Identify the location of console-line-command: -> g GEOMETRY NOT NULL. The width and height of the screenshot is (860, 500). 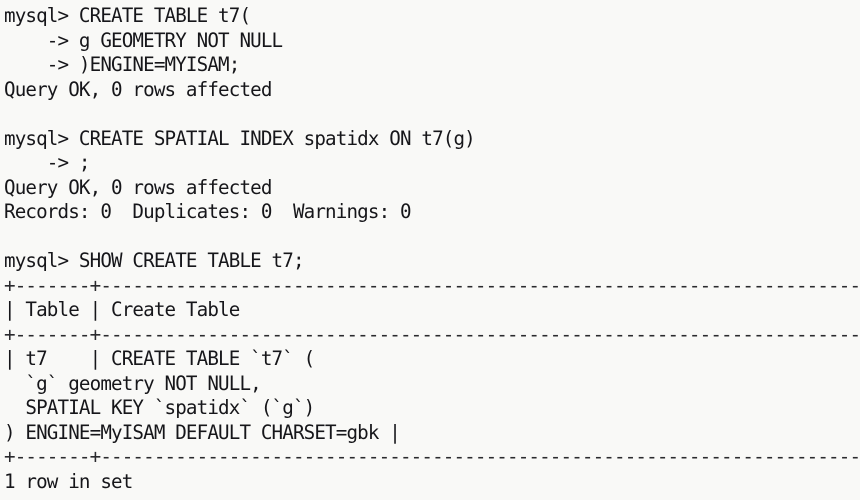
(143, 40).